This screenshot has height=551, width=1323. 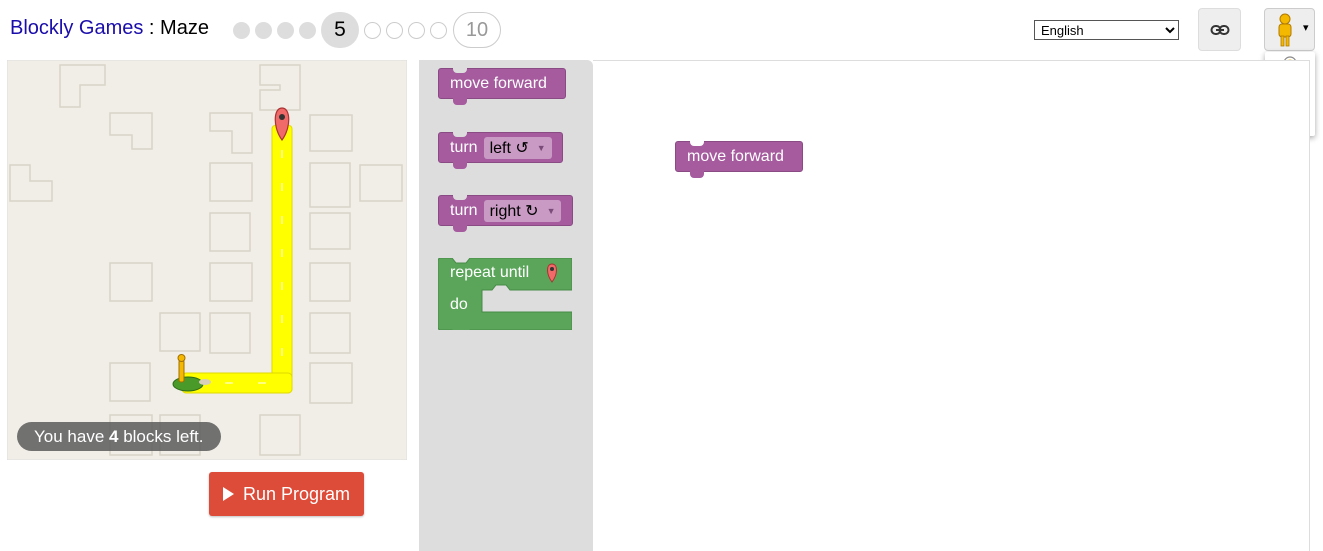 I want to click on run-program-button: Run Program, so click(x=286, y=494).